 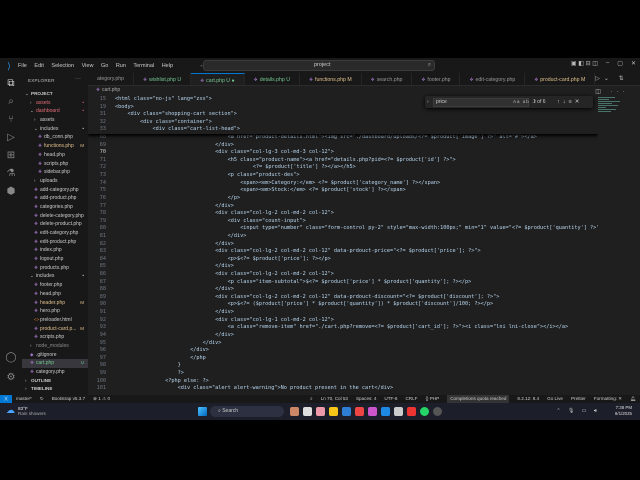 I want to click on expand-replace-icon: ›, so click(x=428, y=102).